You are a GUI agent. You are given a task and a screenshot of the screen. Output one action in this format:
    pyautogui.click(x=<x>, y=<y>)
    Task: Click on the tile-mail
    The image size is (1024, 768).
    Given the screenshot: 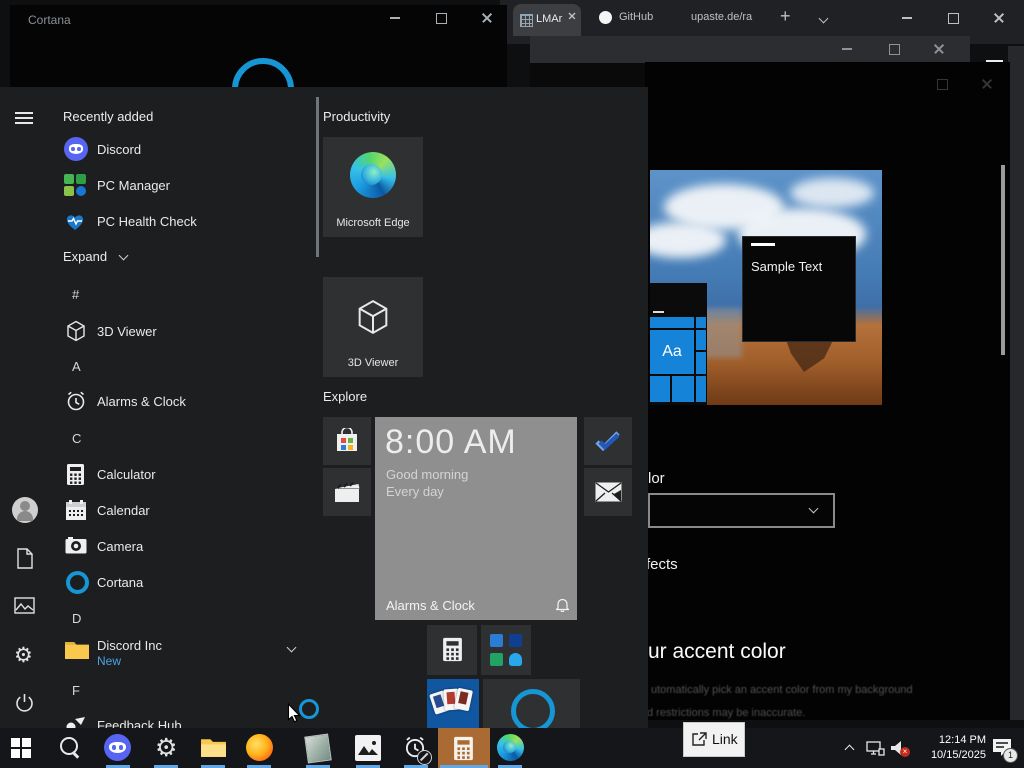 What is the action you would take?
    pyautogui.click(x=608, y=492)
    